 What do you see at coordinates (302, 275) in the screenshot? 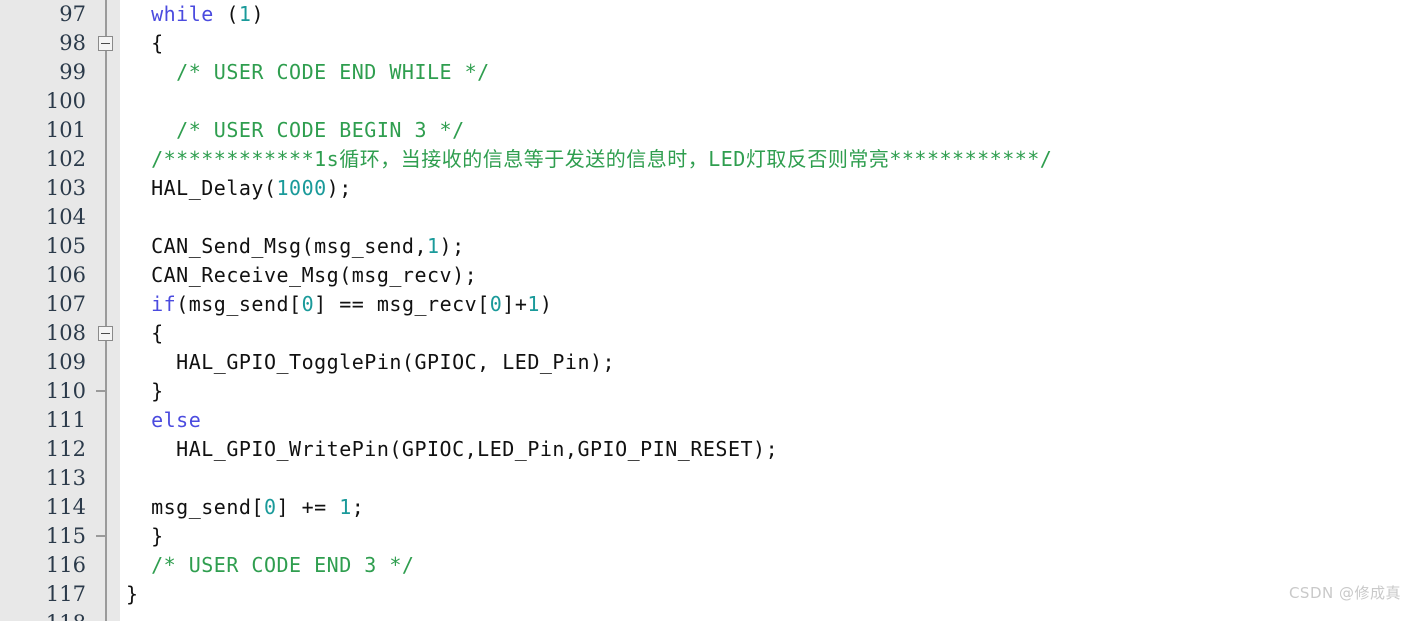
I see `code-token-pln: CAN_Receive_Msg(msg_recv);` at bounding box center [302, 275].